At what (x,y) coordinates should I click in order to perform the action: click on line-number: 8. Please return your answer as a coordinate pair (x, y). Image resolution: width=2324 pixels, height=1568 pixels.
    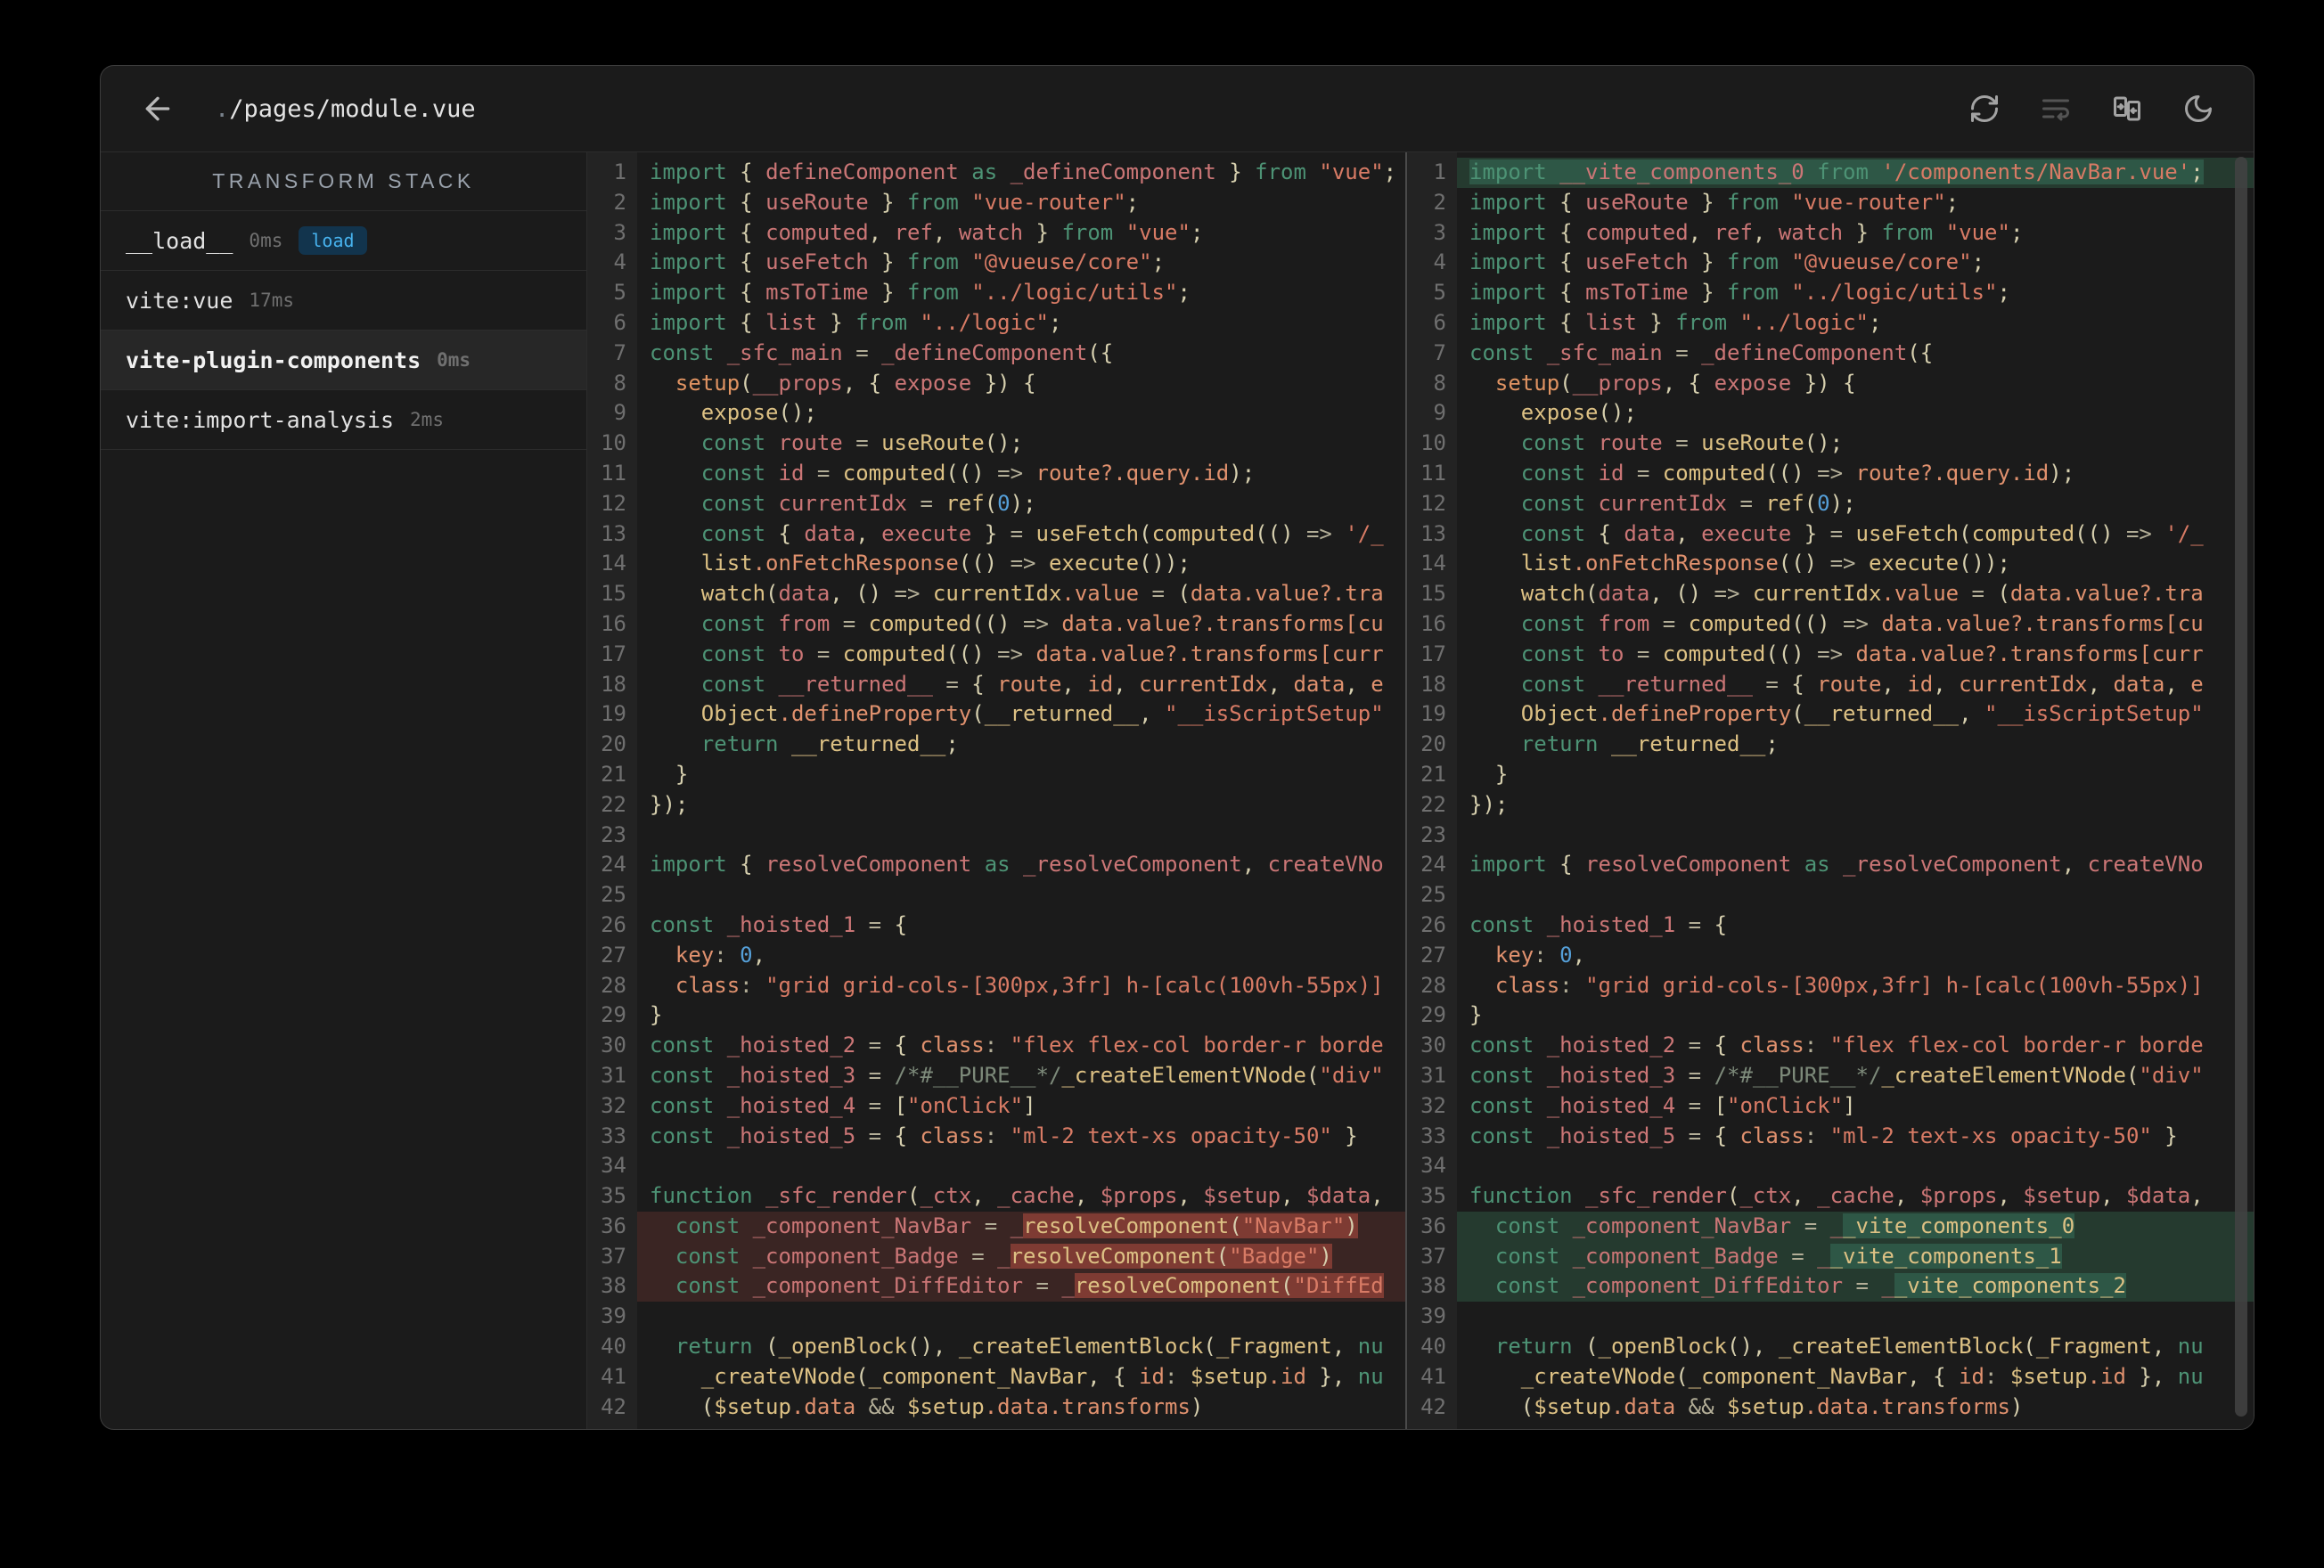
    Looking at the image, I should click on (619, 383).